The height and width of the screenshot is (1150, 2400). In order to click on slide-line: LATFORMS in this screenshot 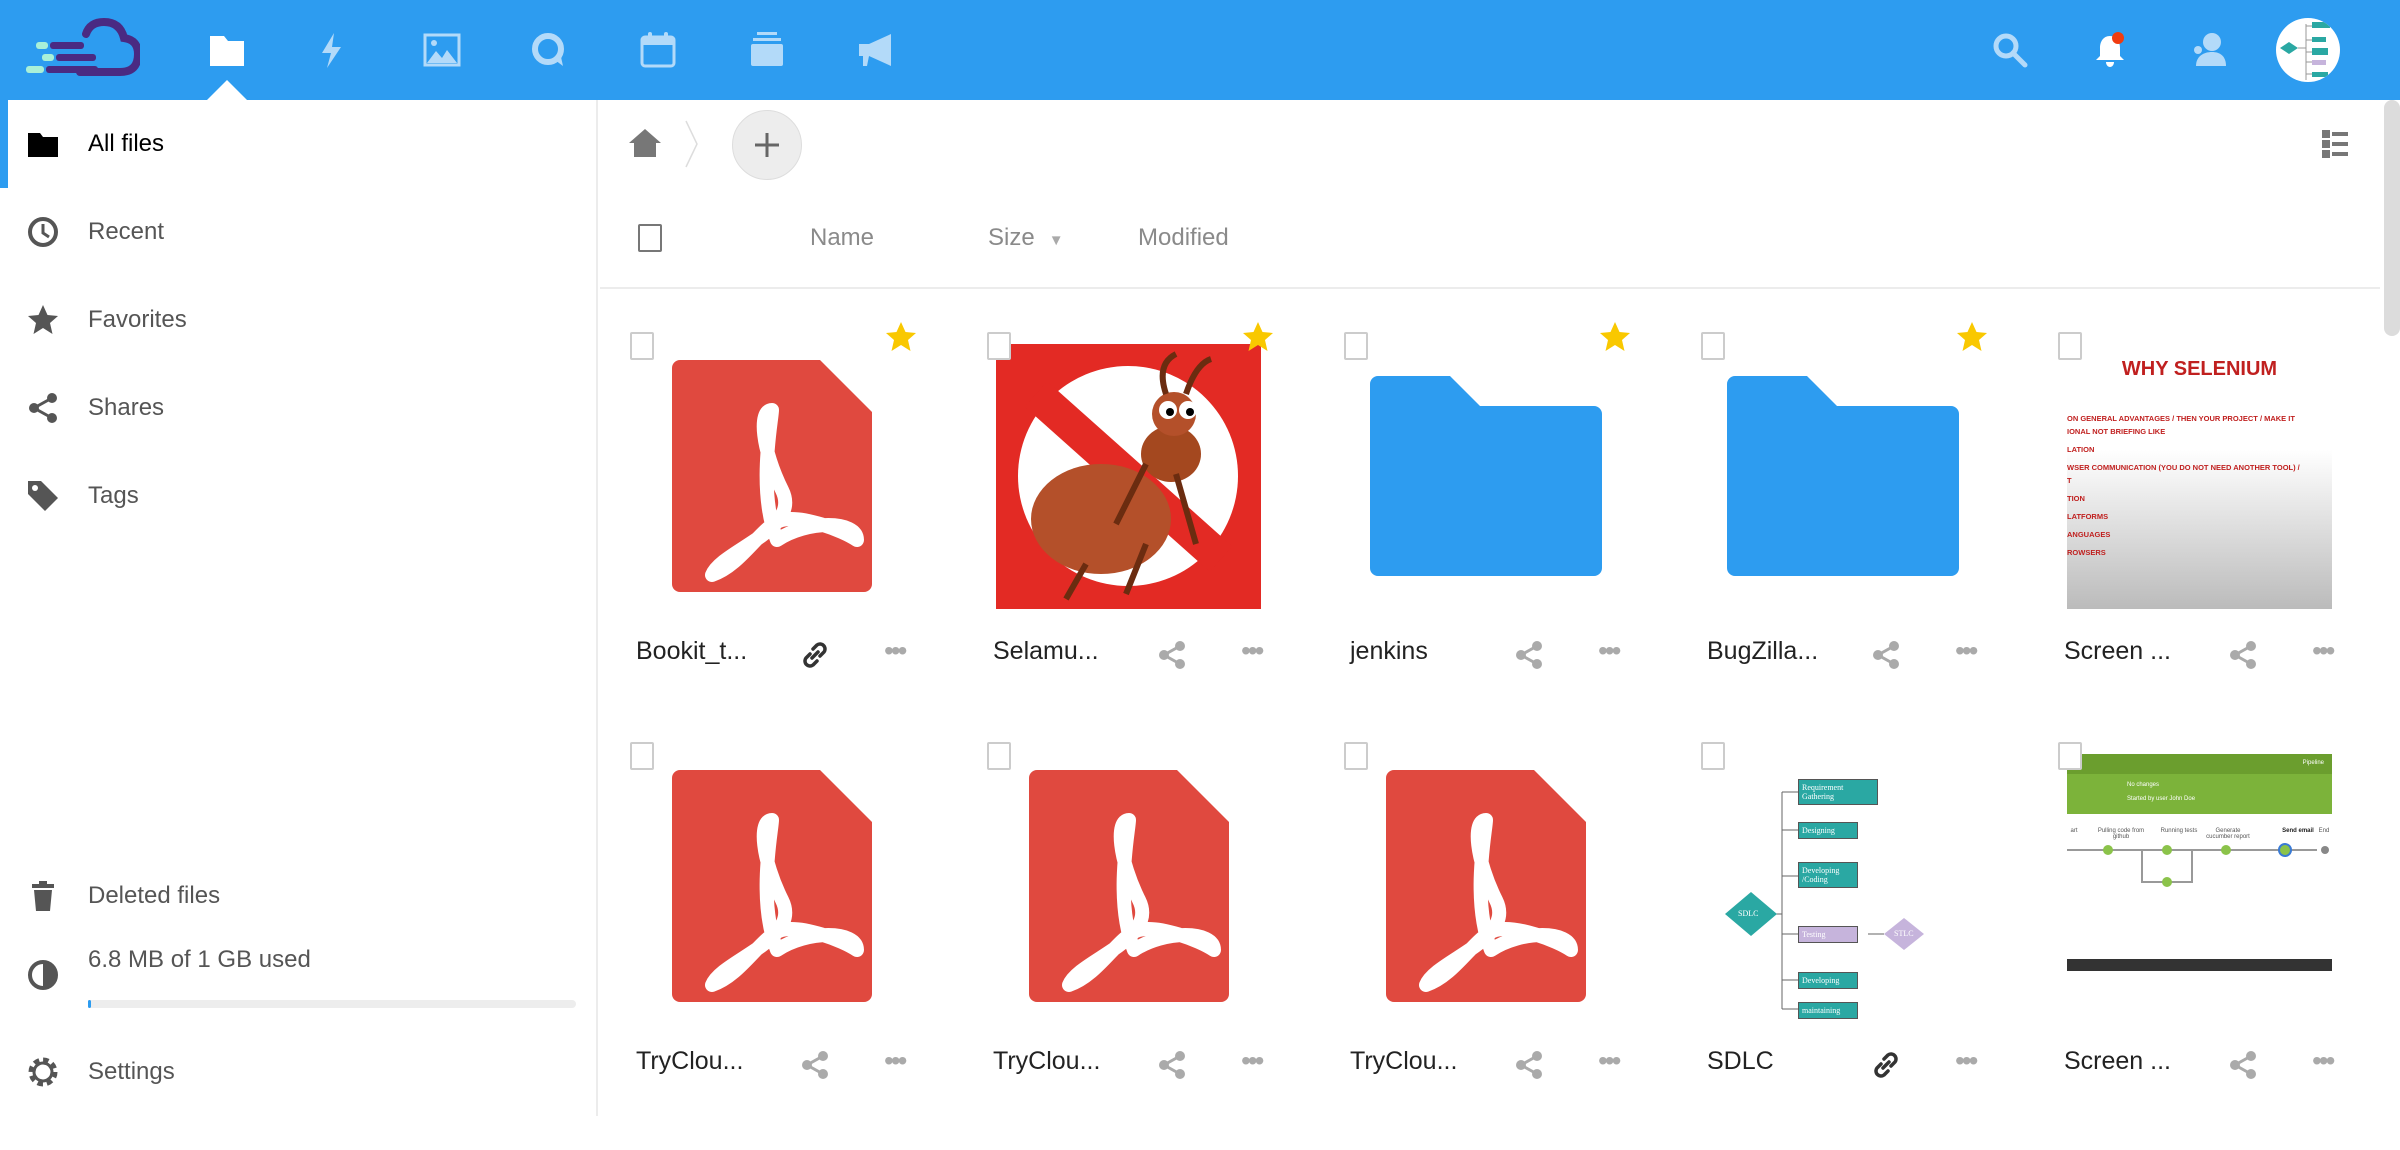, I will do `click(2088, 516)`.